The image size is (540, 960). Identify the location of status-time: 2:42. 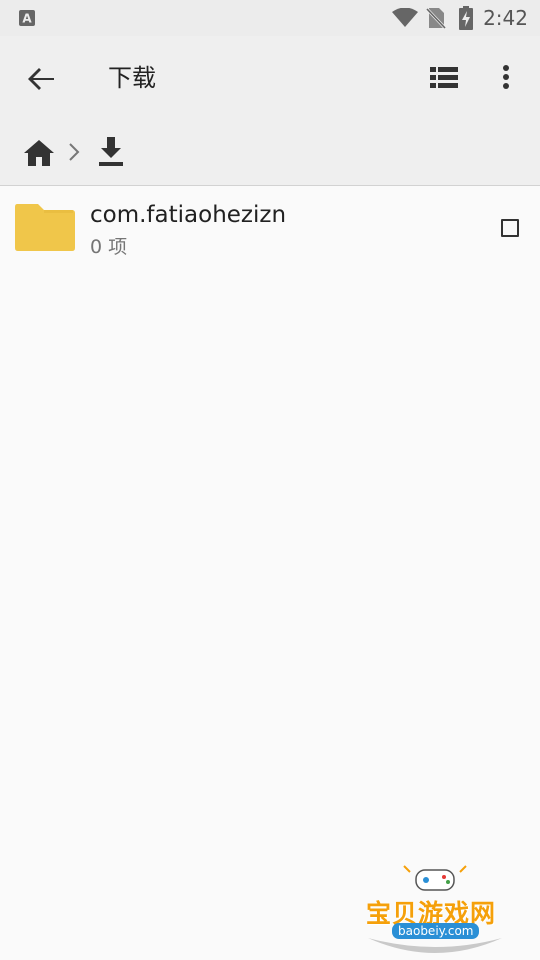
(505, 18).